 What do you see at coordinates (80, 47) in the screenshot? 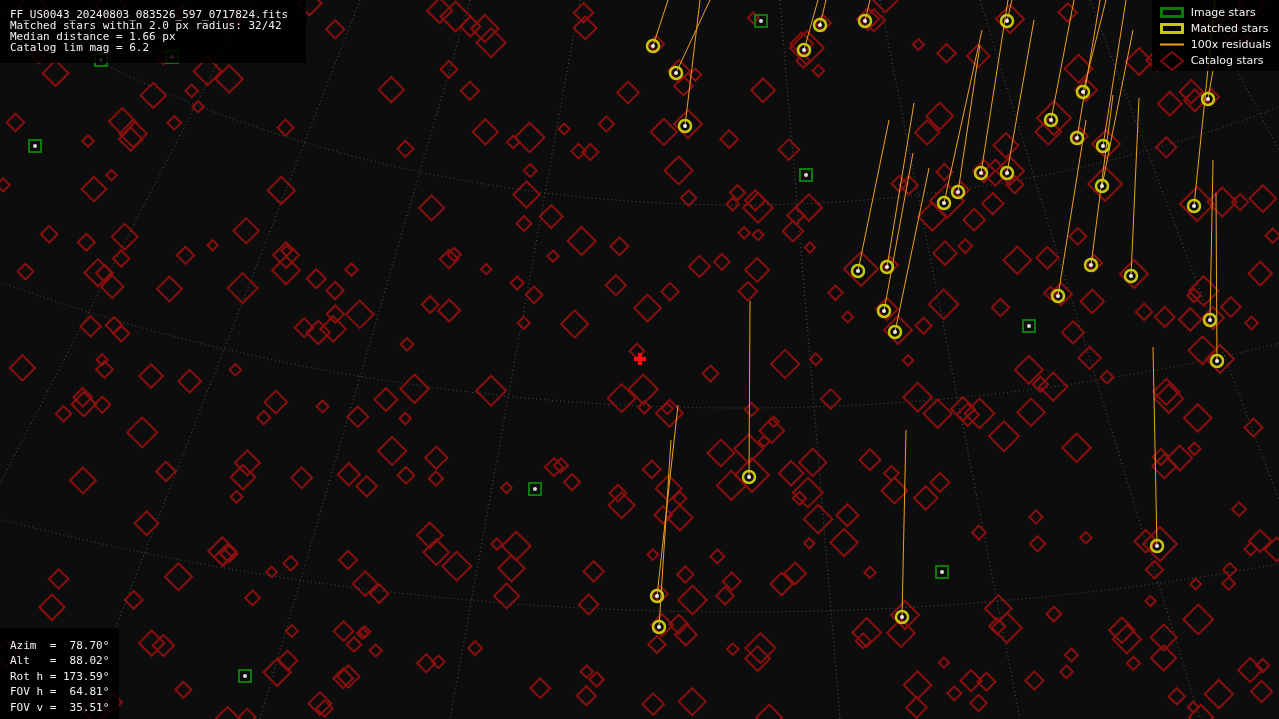
I see `info-text: Catalog lim mag = 6.2` at bounding box center [80, 47].